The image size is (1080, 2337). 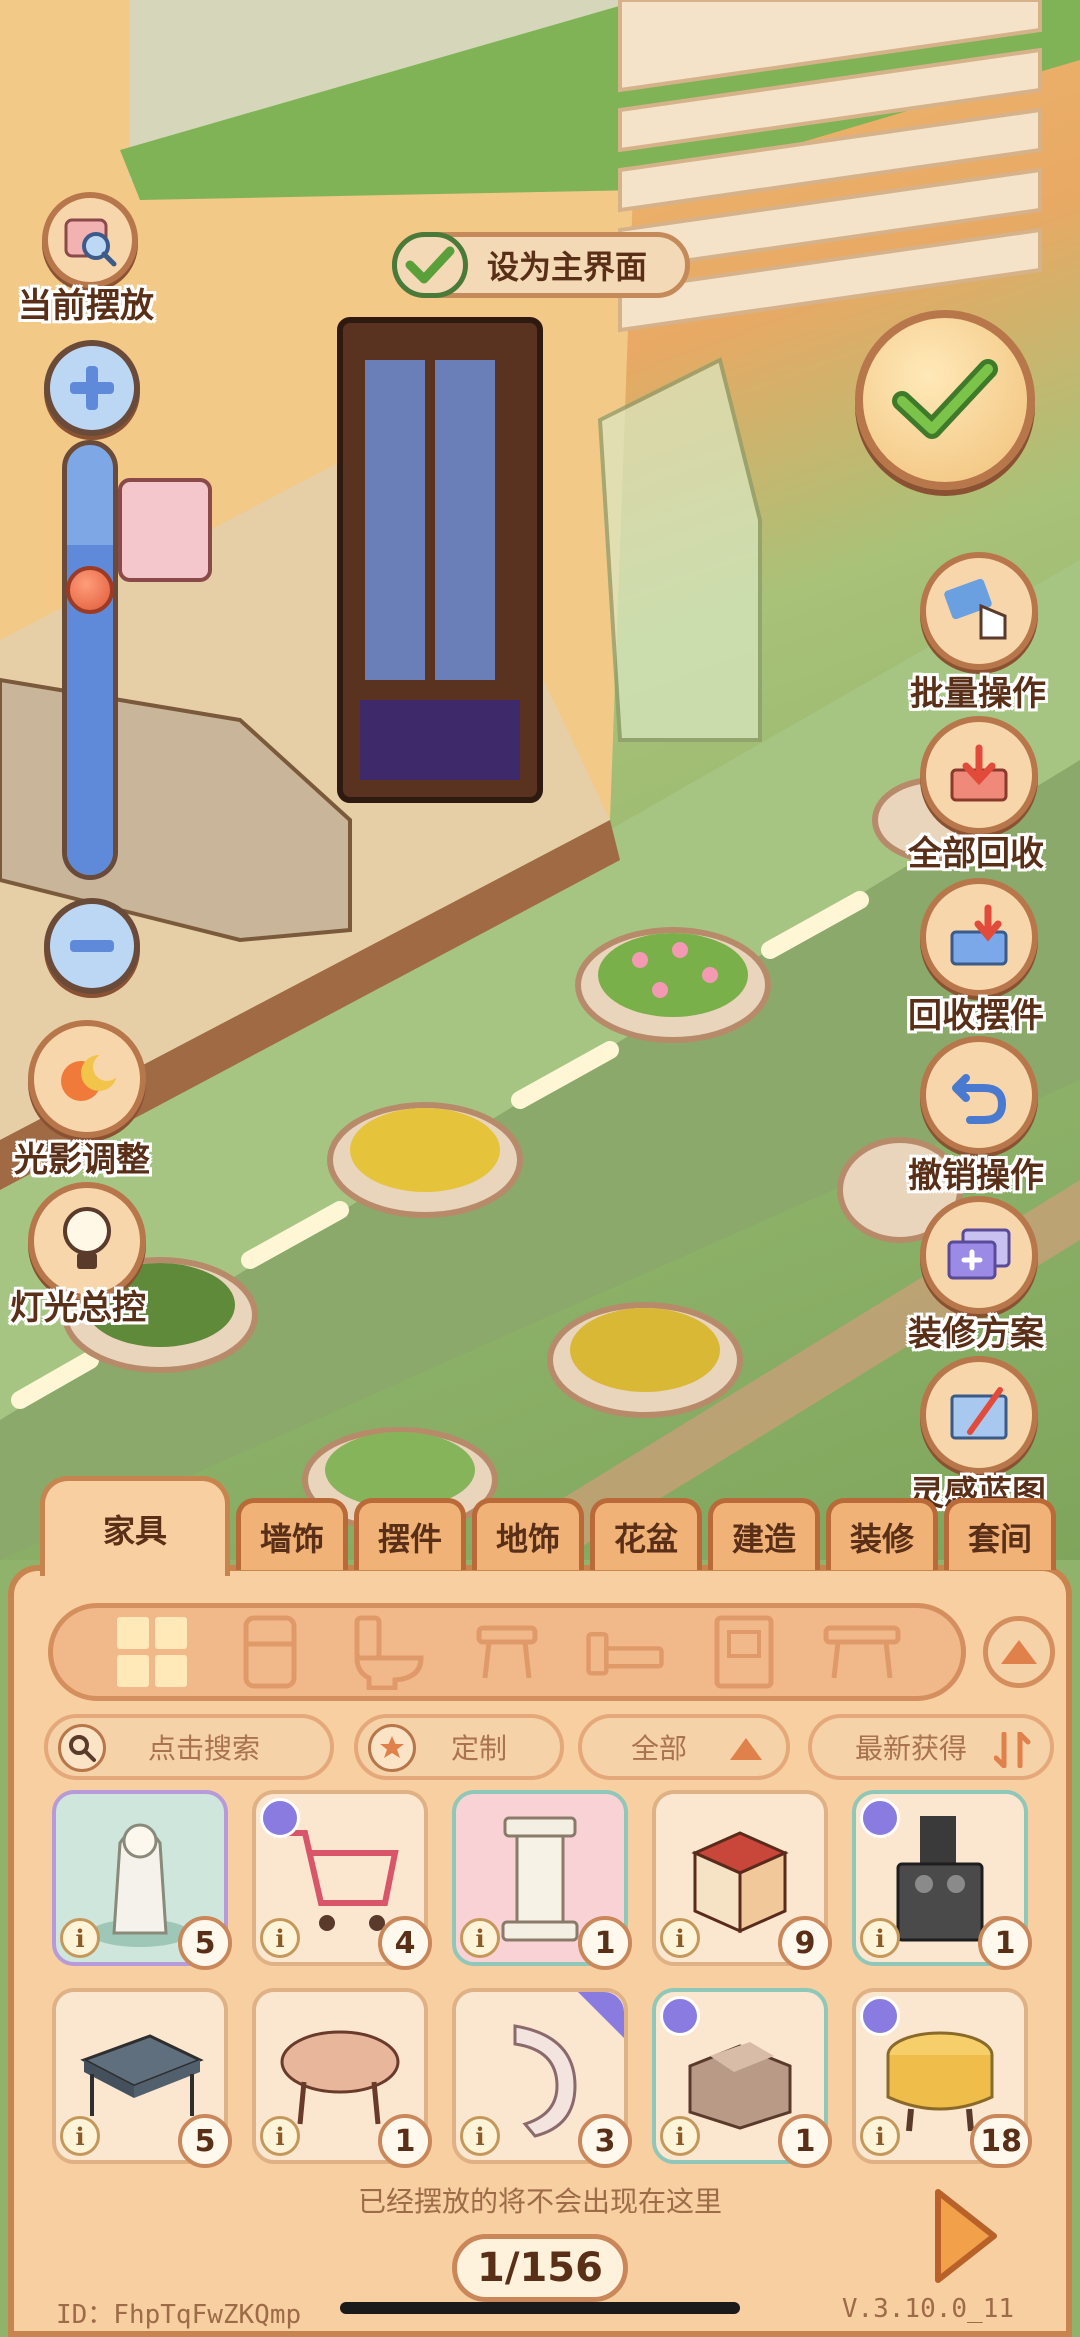 I want to click on recycle-item-button, so click(x=979, y=937).